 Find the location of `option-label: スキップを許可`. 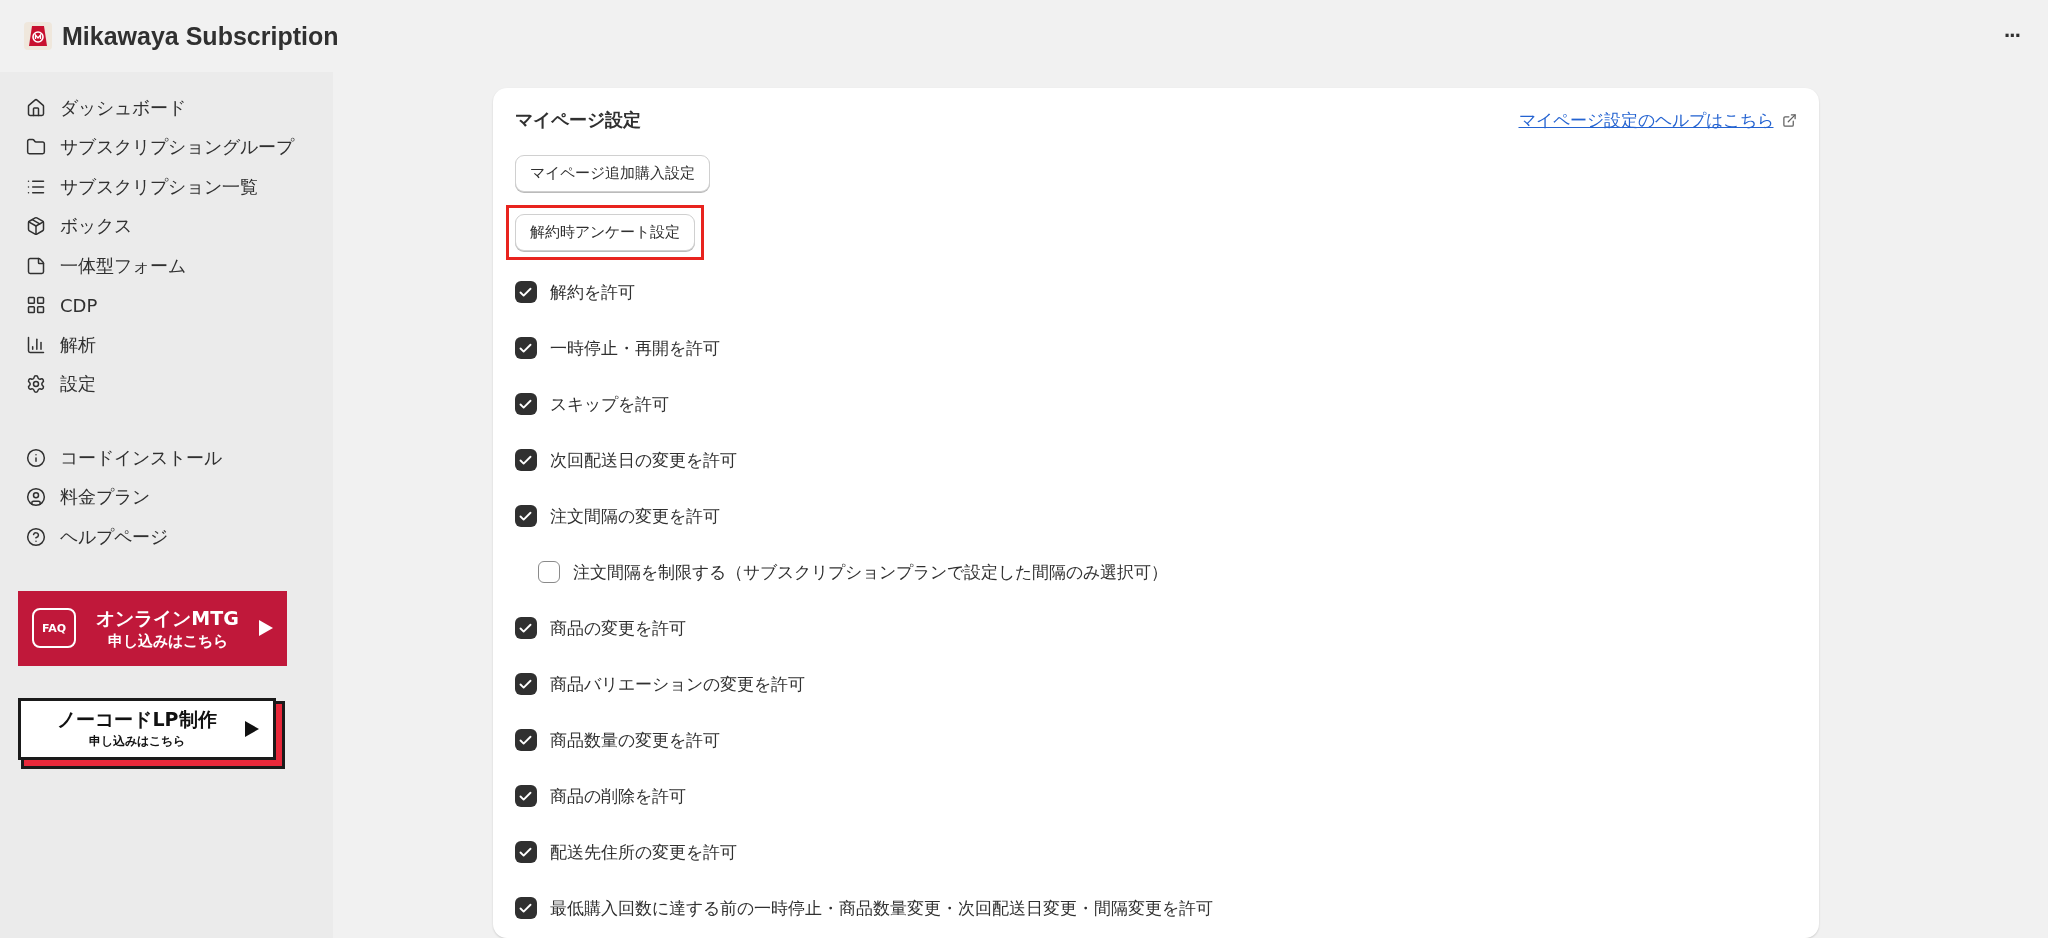

option-label: スキップを許可 is located at coordinates (609, 404).